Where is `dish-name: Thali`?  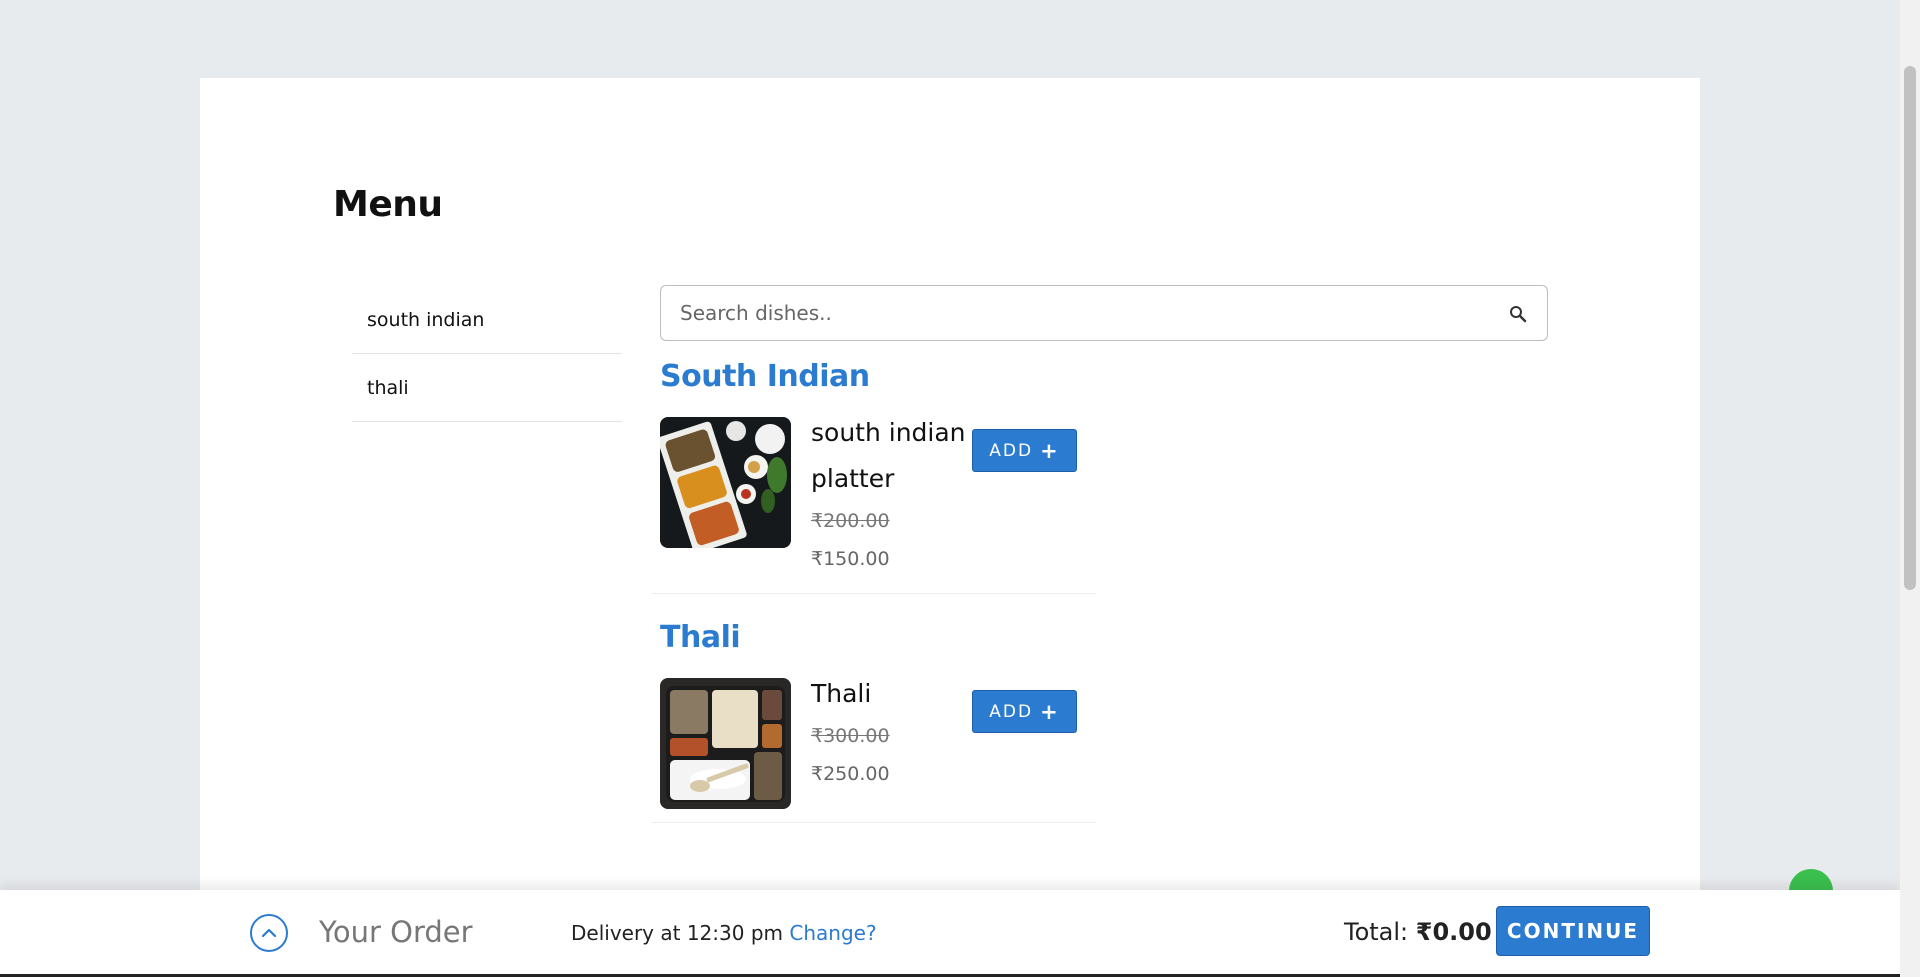 dish-name: Thali is located at coordinates (841, 693).